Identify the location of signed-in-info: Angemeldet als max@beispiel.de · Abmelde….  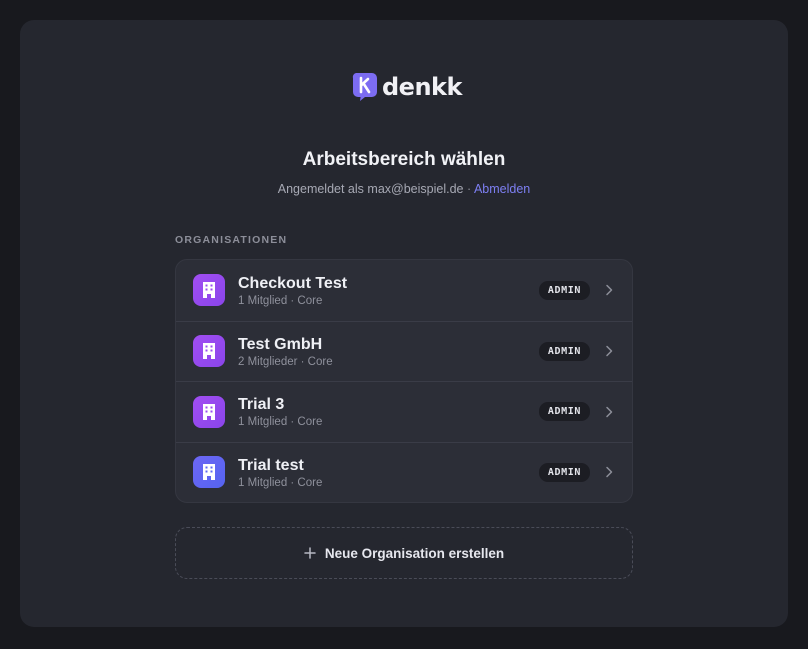
(404, 189).